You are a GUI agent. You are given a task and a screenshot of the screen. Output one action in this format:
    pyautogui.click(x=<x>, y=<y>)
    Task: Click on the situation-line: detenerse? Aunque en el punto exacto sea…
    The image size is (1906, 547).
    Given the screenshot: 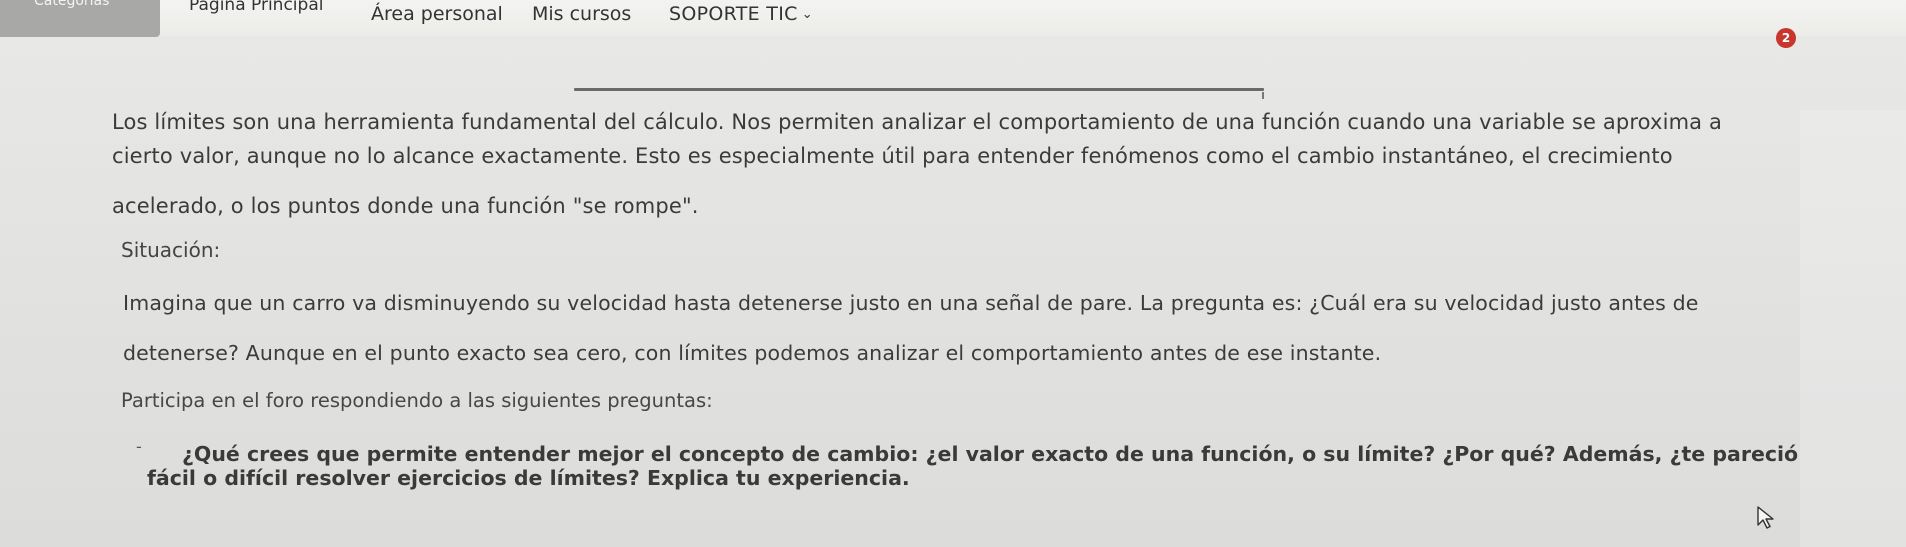 What is the action you would take?
    pyautogui.click(x=752, y=353)
    